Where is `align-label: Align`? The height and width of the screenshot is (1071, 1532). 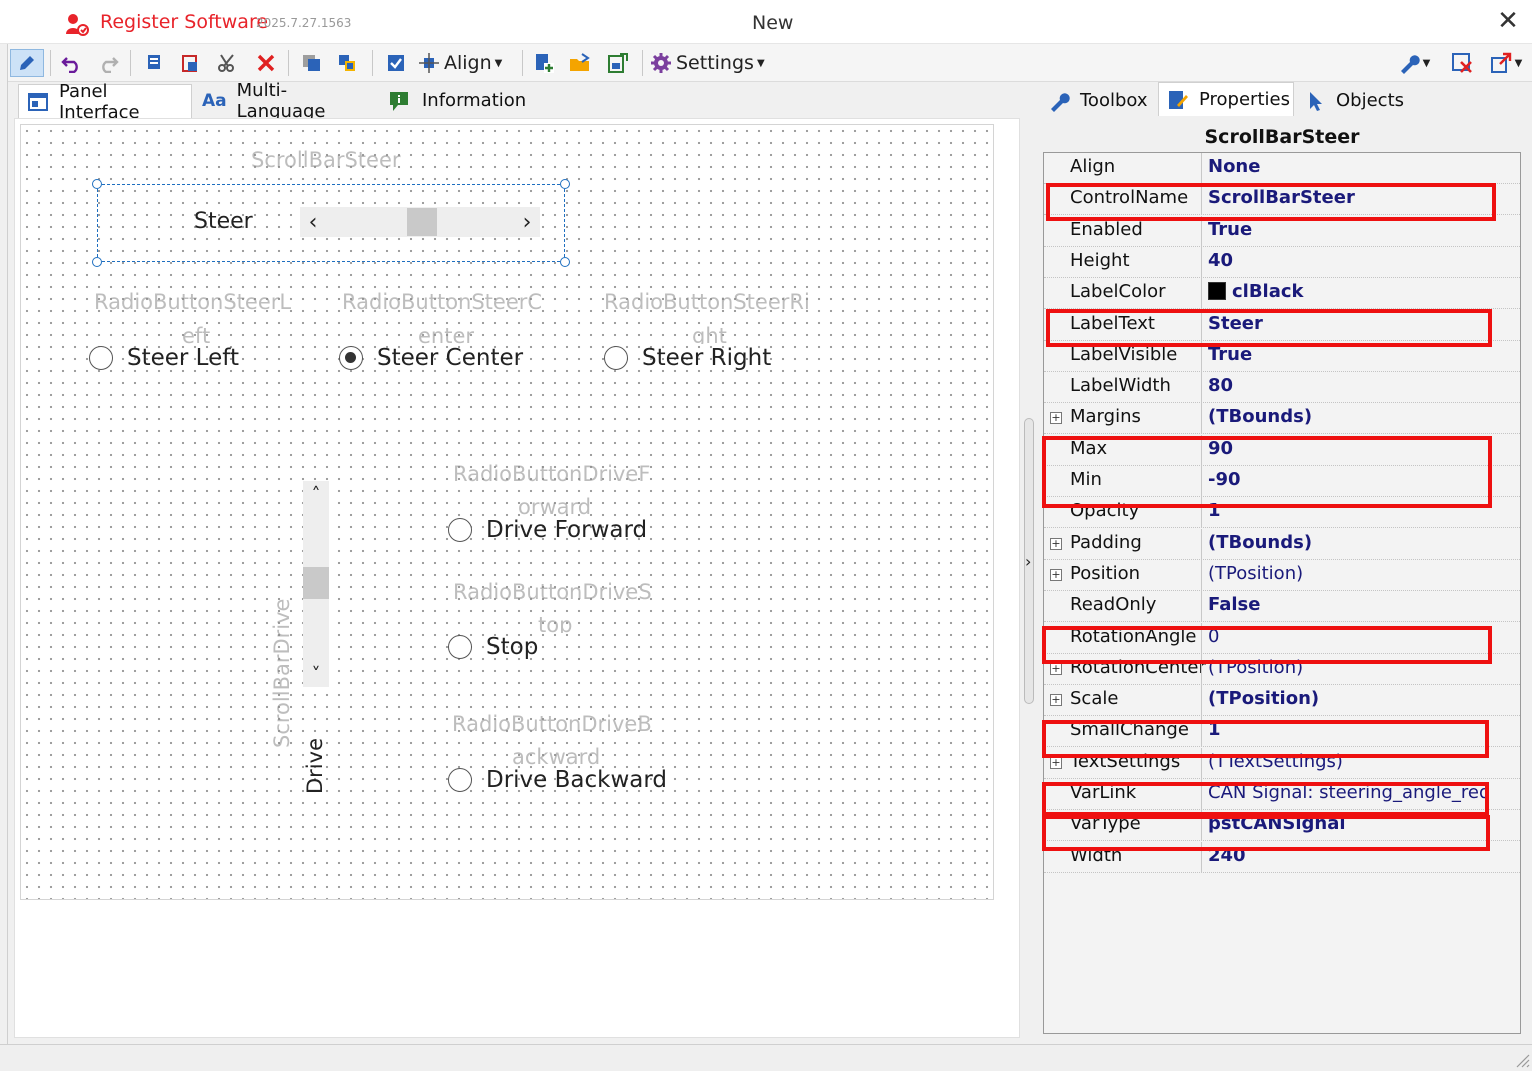 align-label: Align is located at coordinates (468, 63).